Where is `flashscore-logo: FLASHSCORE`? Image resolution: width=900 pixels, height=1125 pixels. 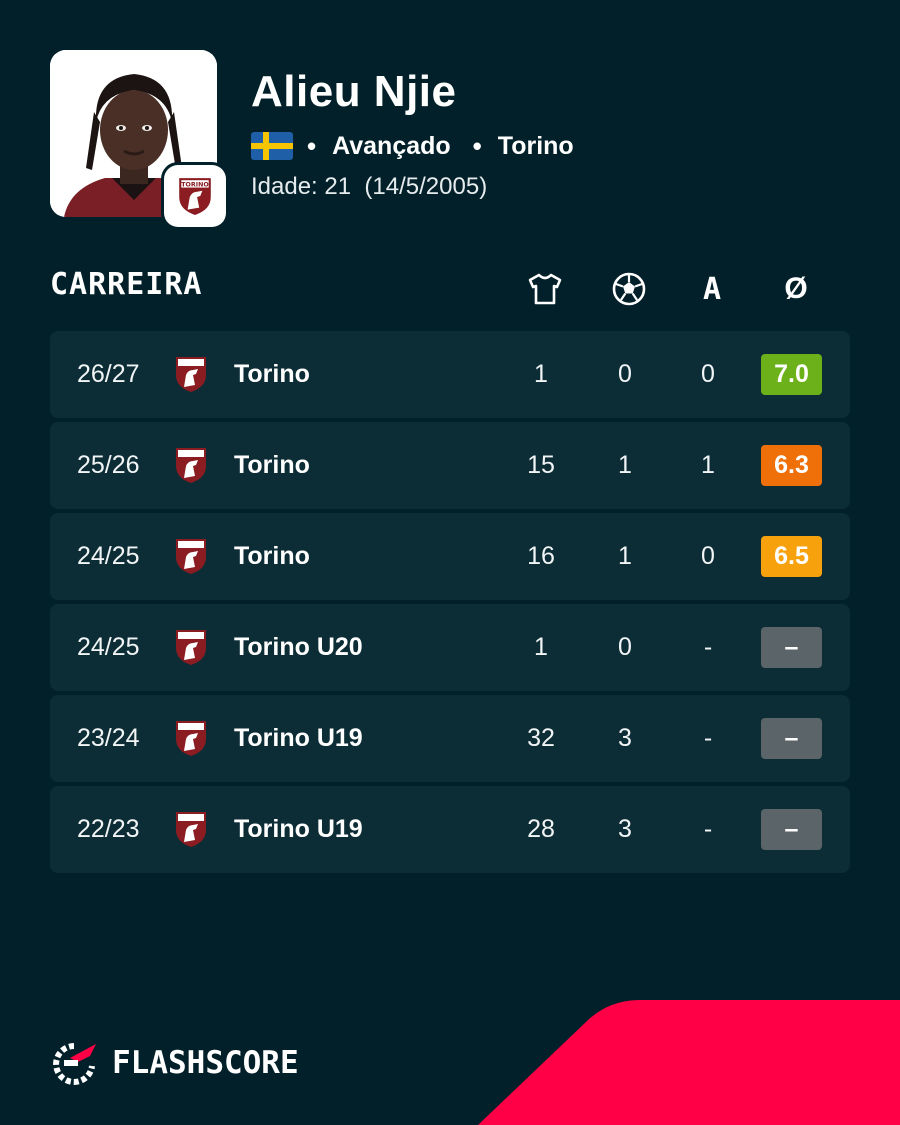
flashscore-logo: FLASHSCORE is located at coordinates (174, 1063).